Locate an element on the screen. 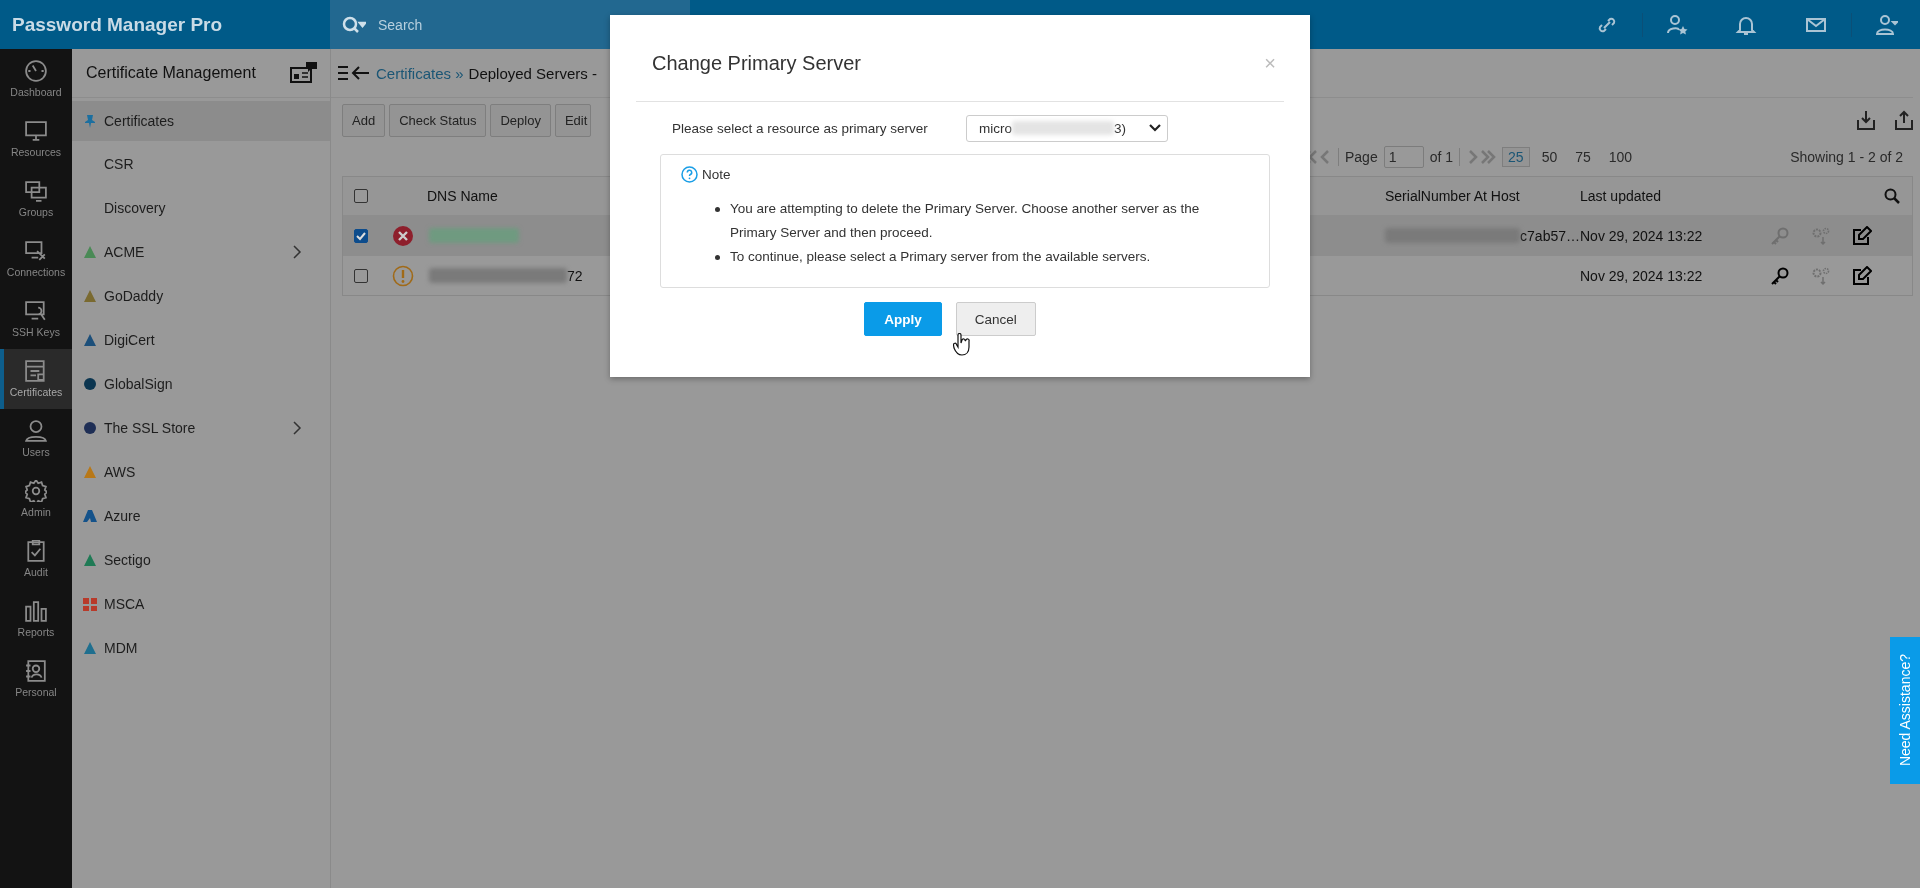  dialog-title: Change Primary Server is located at coordinates (756, 63).